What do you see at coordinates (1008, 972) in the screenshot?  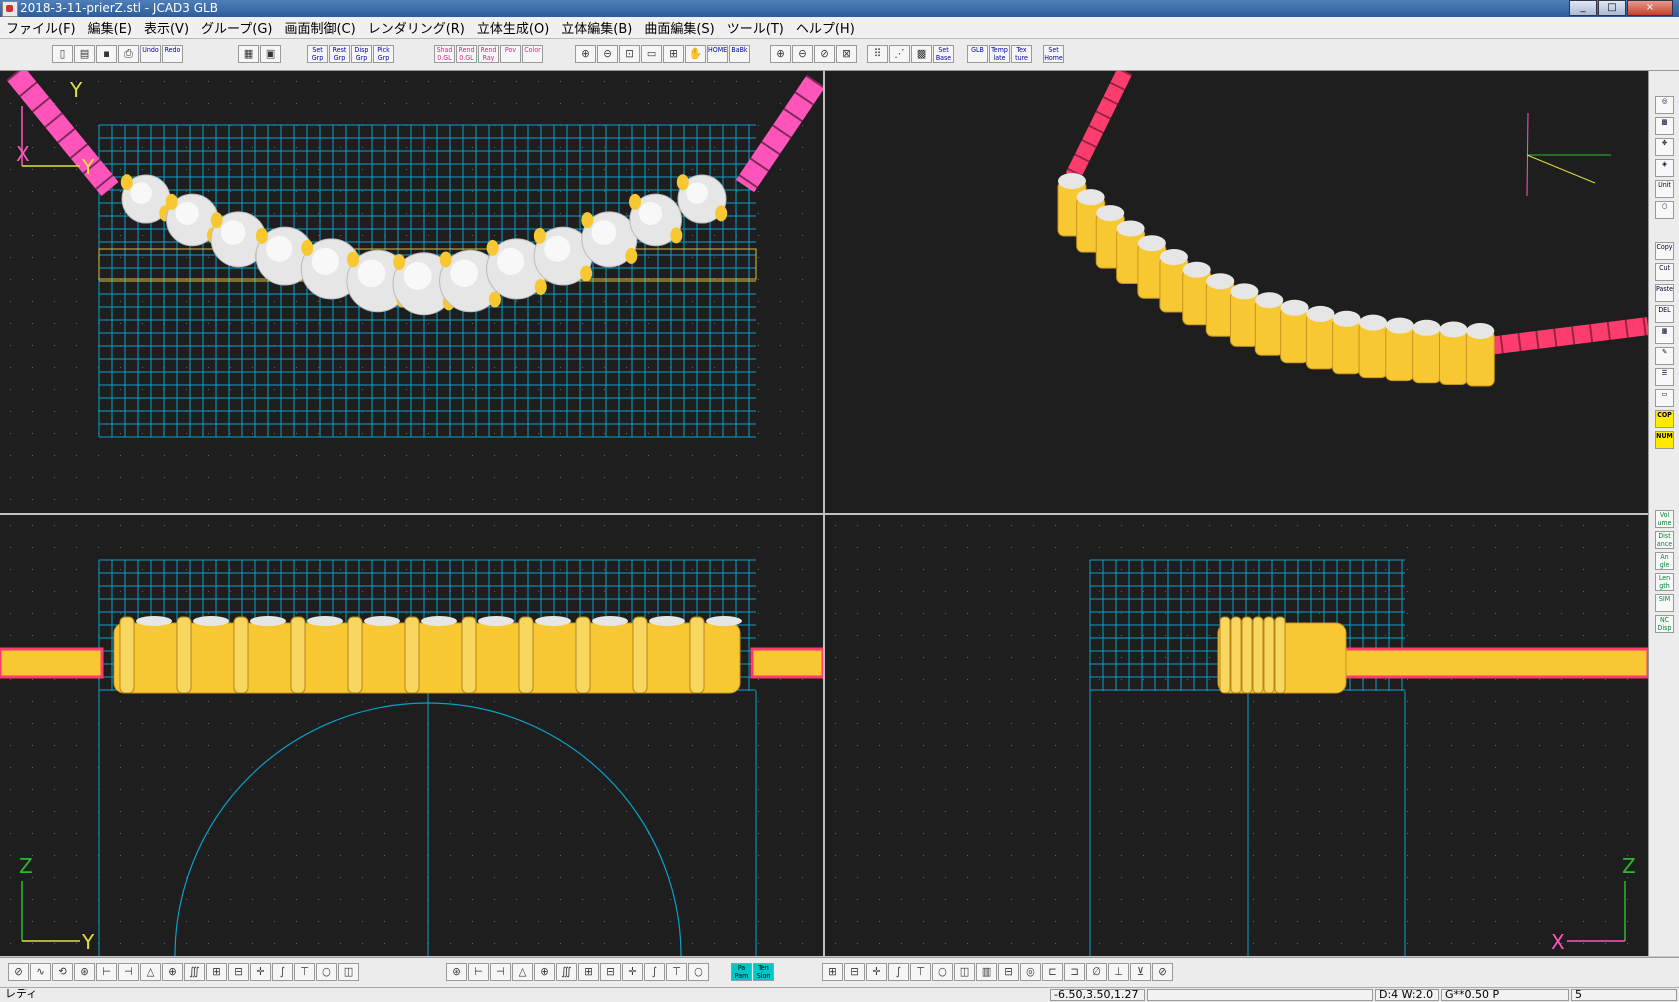 I see `tool-icon-3-8: ⊟` at bounding box center [1008, 972].